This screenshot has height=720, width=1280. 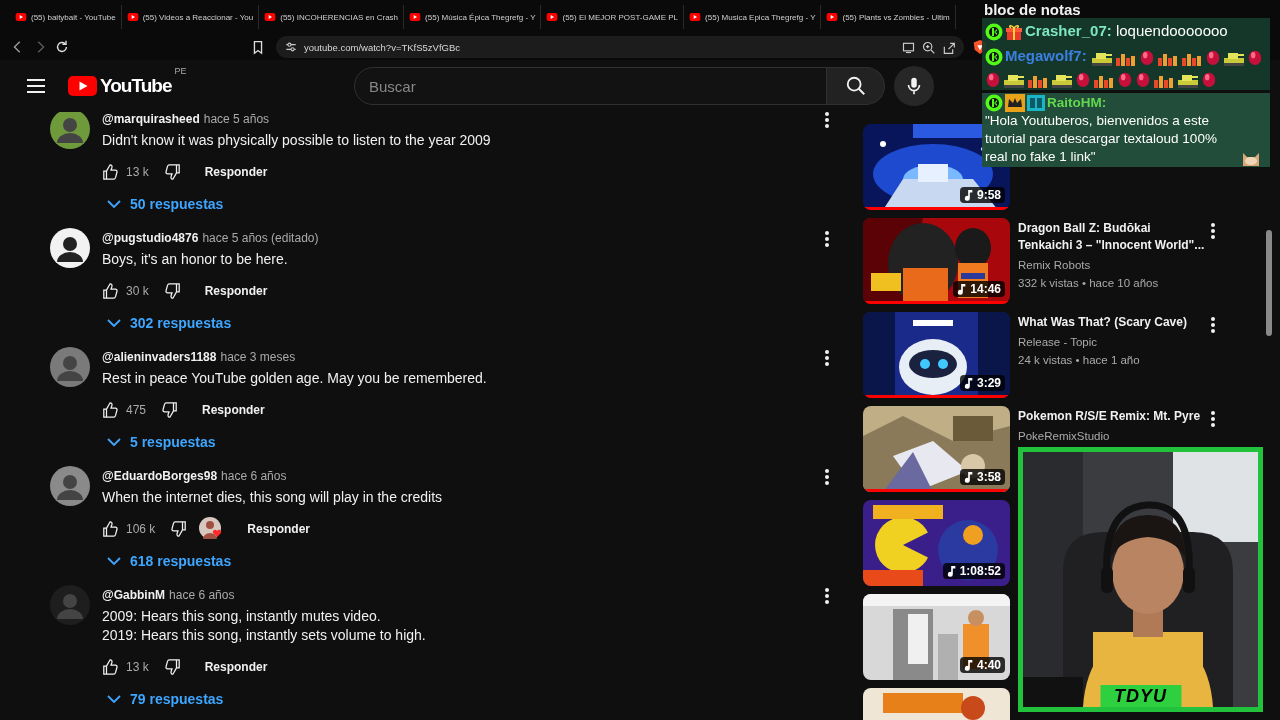 What do you see at coordinates (613, 17) in the screenshot?
I see `browser-tab: (55) El MEJOR POST-GAME PL` at bounding box center [613, 17].